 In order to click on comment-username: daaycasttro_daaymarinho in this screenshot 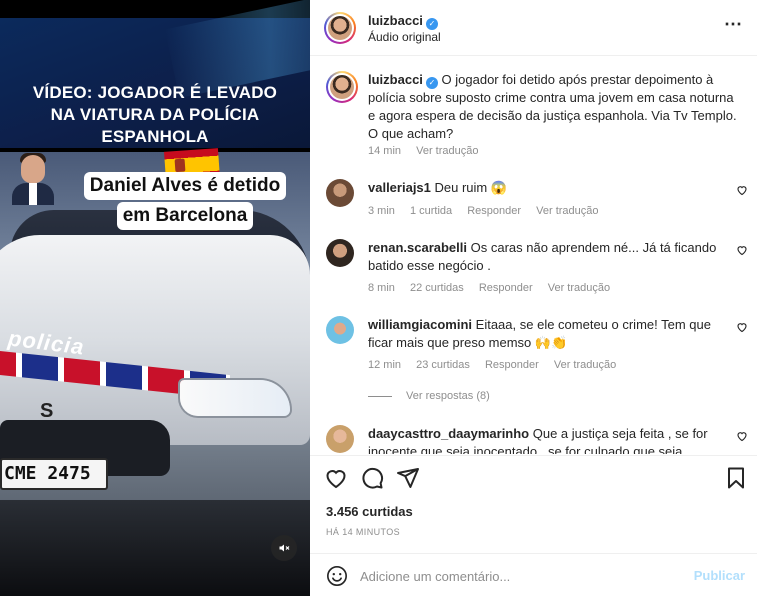, I will do `click(448, 433)`.